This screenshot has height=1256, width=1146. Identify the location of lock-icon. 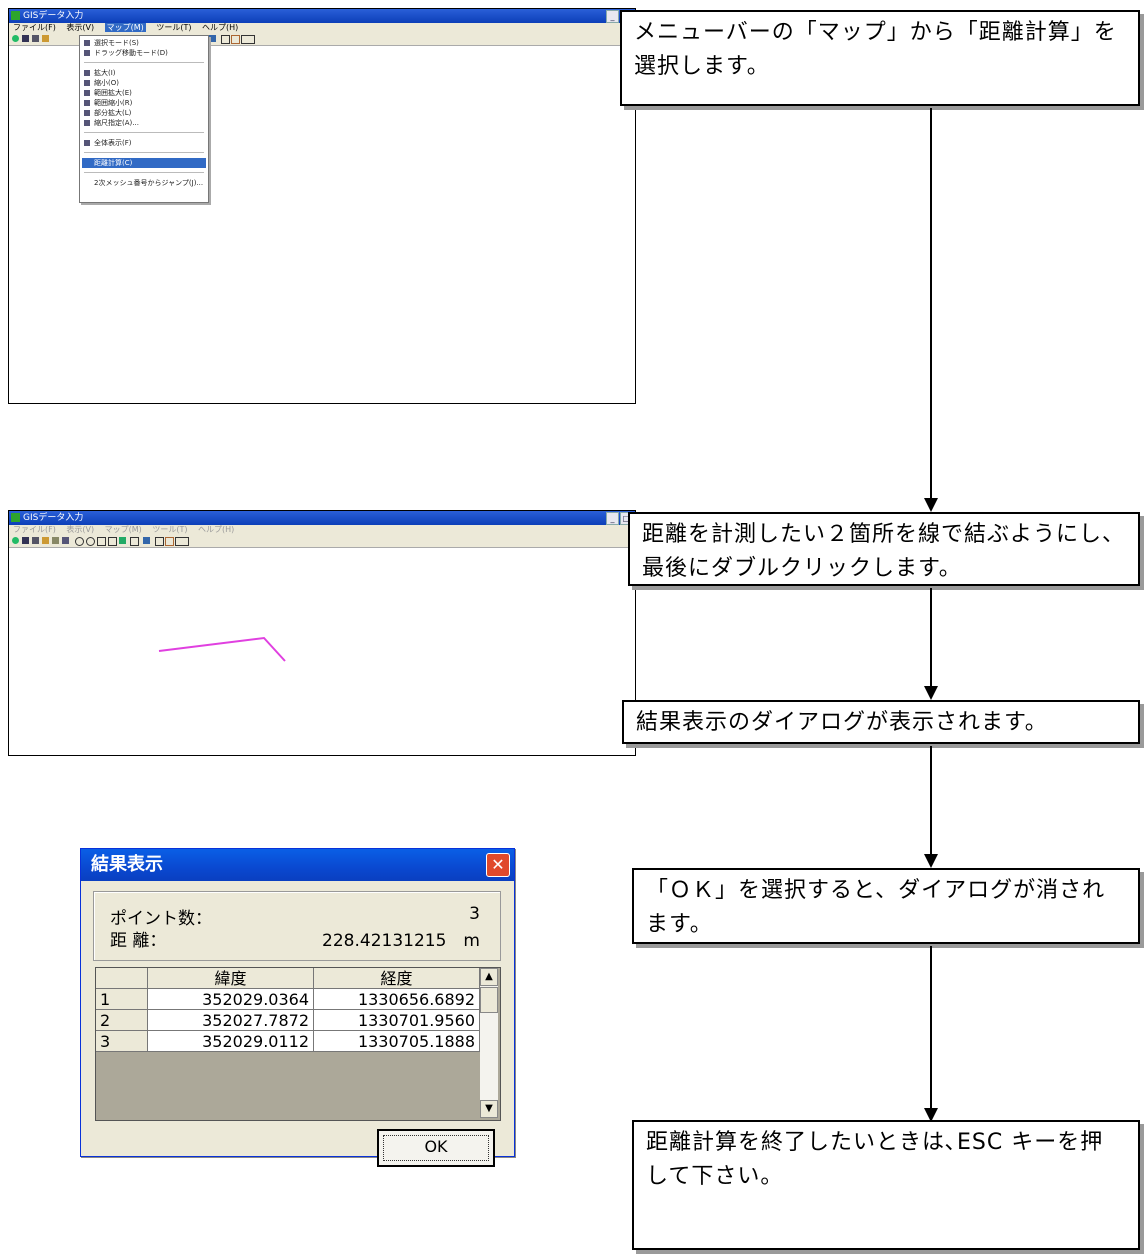
(55, 540).